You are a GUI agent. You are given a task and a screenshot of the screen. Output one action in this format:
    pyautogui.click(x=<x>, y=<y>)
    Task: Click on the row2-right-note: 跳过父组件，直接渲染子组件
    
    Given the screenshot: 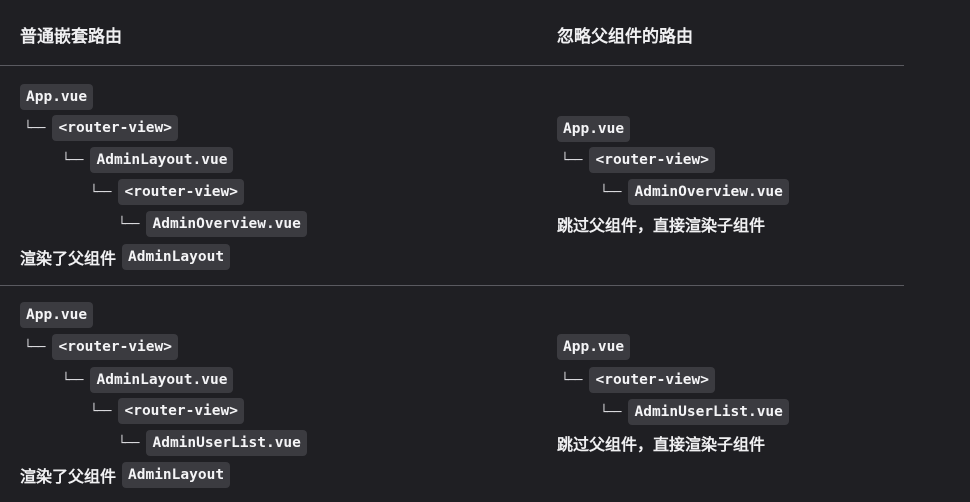 What is the action you would take?
    pyautogui.click(x=664, y=443)
    